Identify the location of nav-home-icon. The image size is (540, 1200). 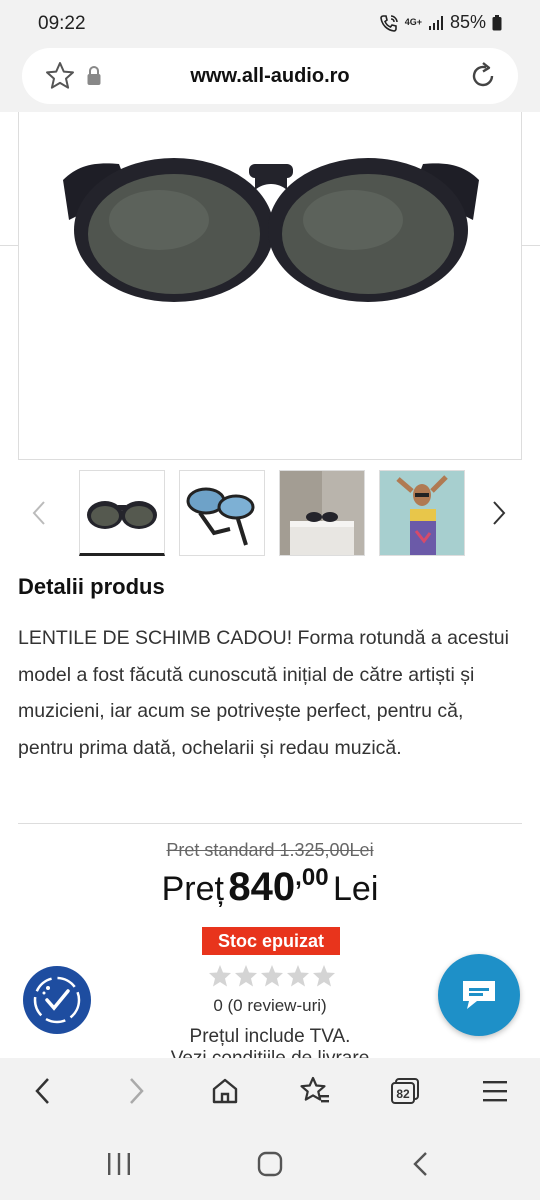
(270, 1164).